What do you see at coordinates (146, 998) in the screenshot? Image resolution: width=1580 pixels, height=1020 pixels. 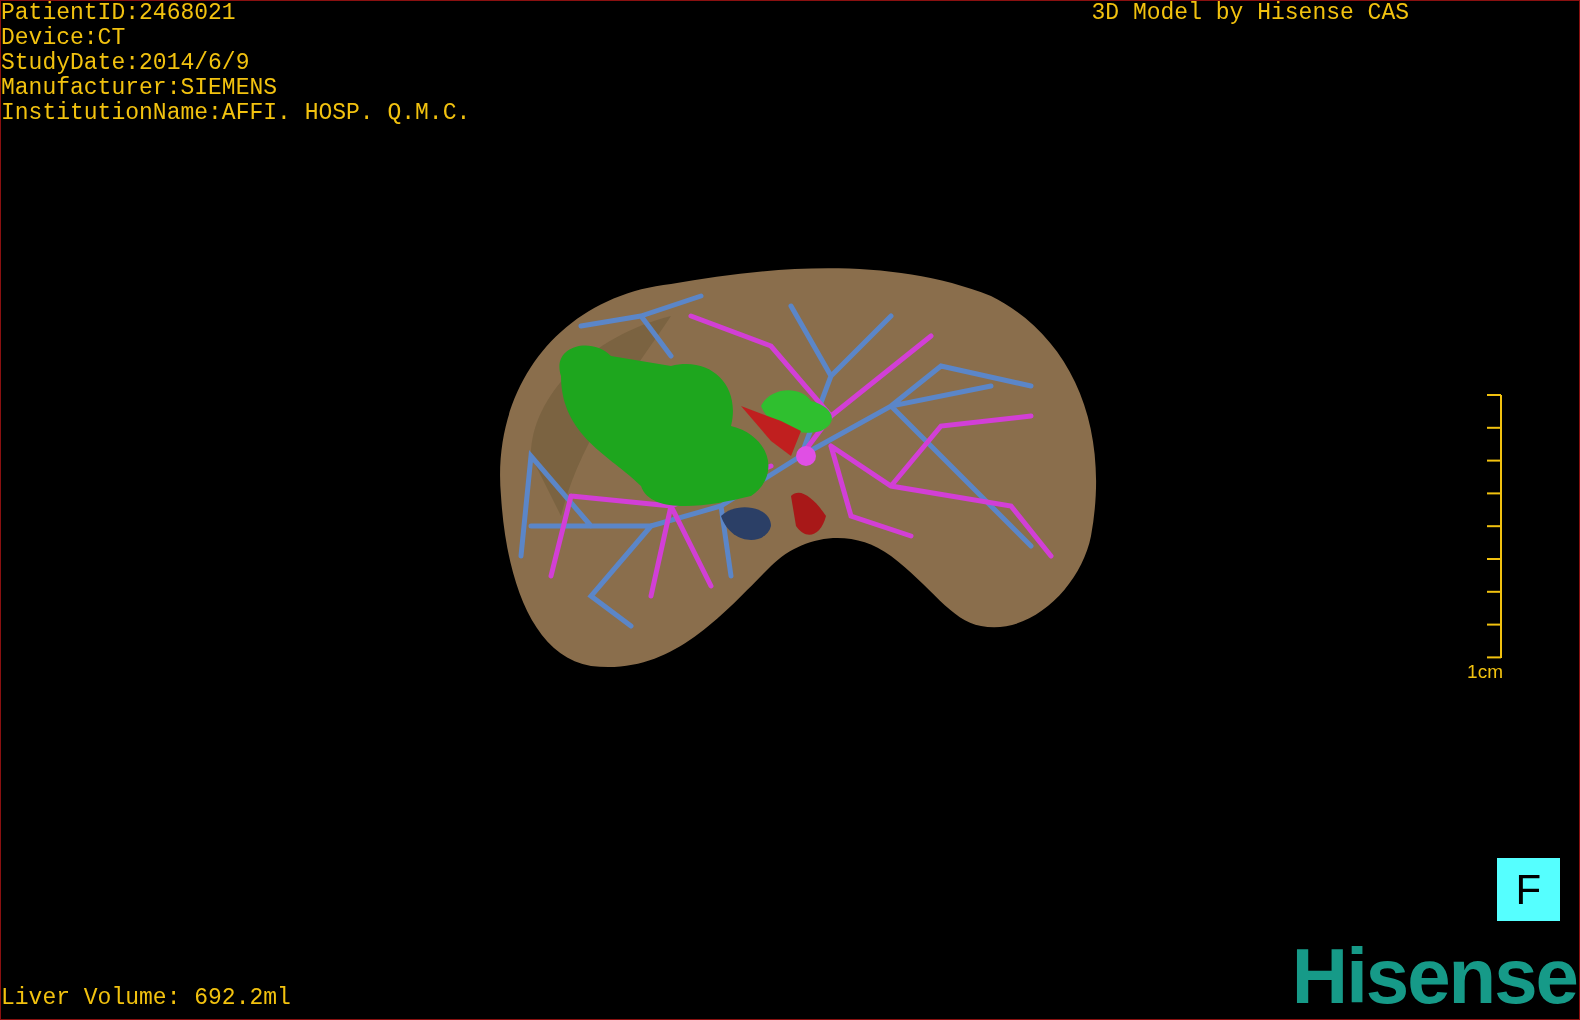 I see `liver-volume: Liver Volume: 692.2ml` at bounding box center [146, 998].